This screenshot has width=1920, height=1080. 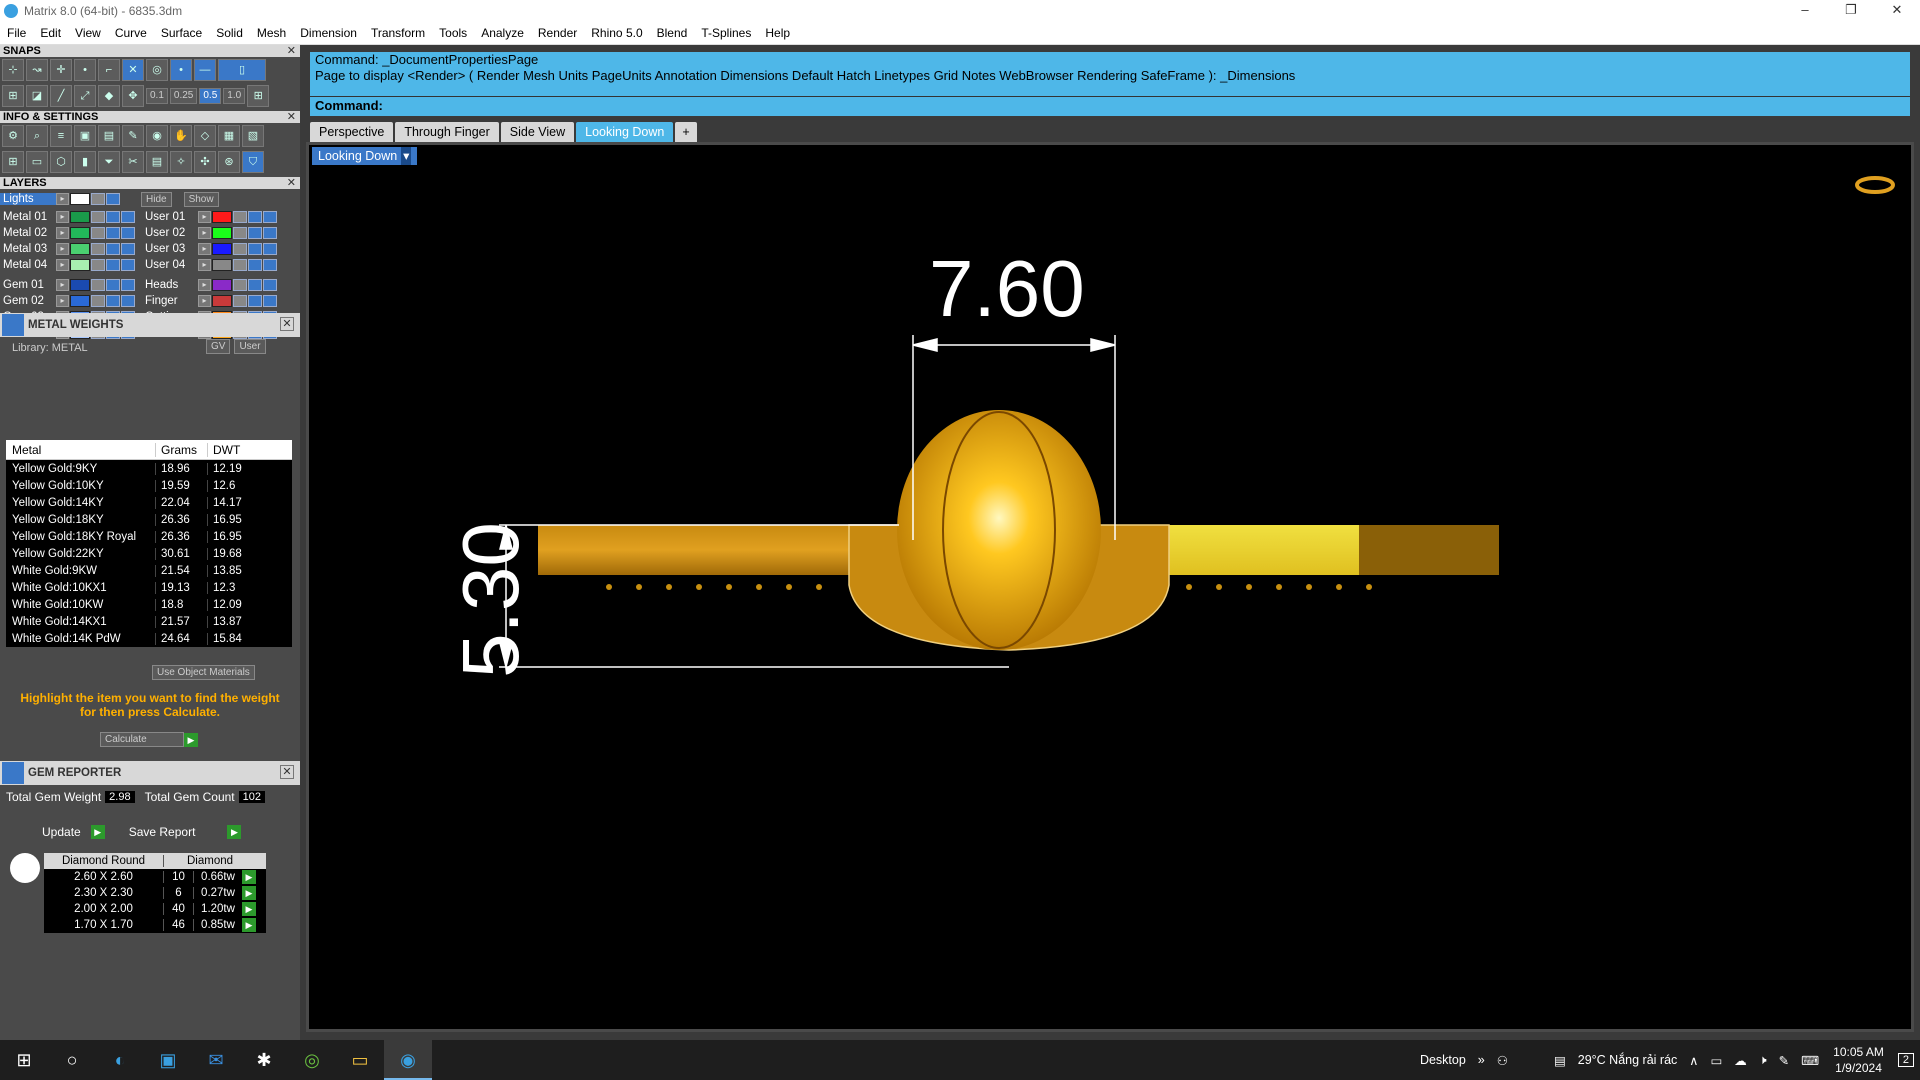 What do you see at coordinates (726, 33) in the screenshot?
I see `menu-t-splines: T-Splines` at bounding box center [726, 33].